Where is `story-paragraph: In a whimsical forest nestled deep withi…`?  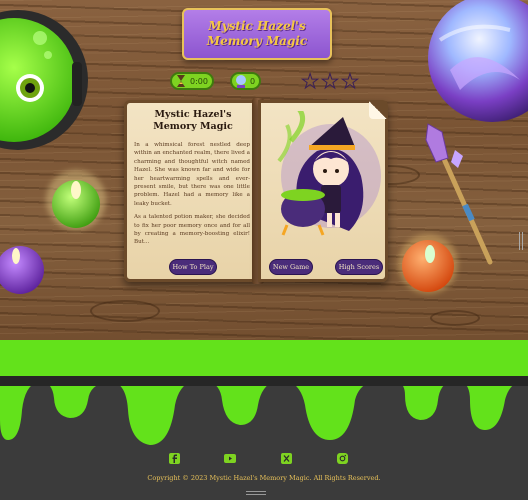
story-paragraph: In a whimsical forest nestled deep withi… is located at coordinates (192, 174).